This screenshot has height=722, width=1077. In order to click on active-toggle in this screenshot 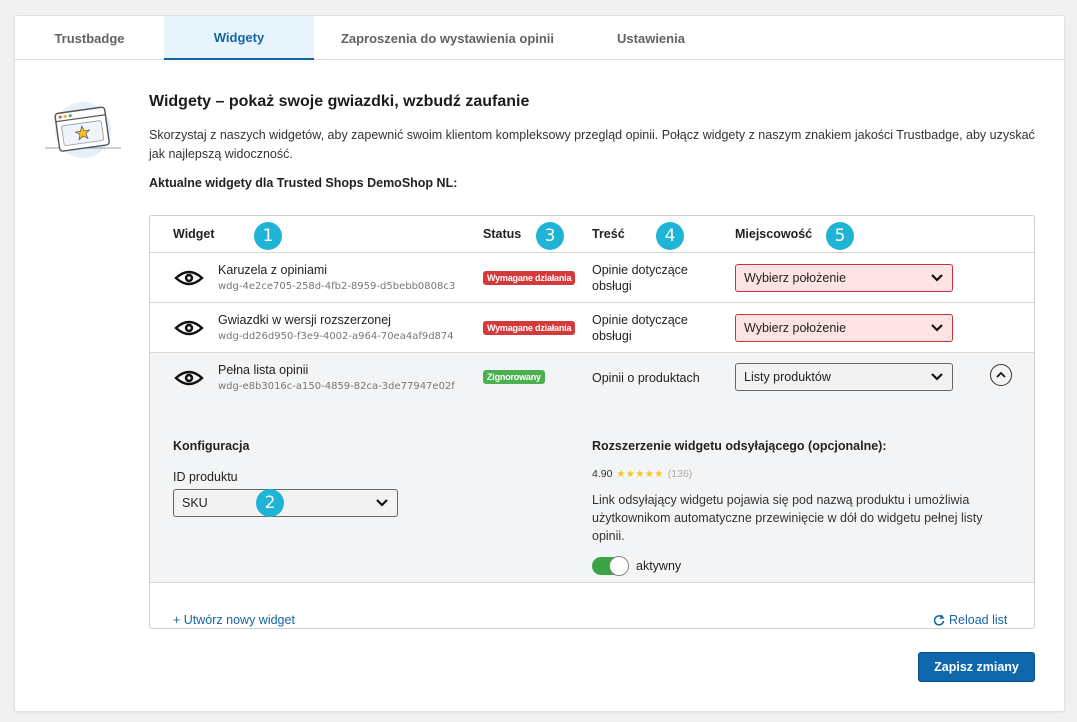, I will do `click(610, 566)`.